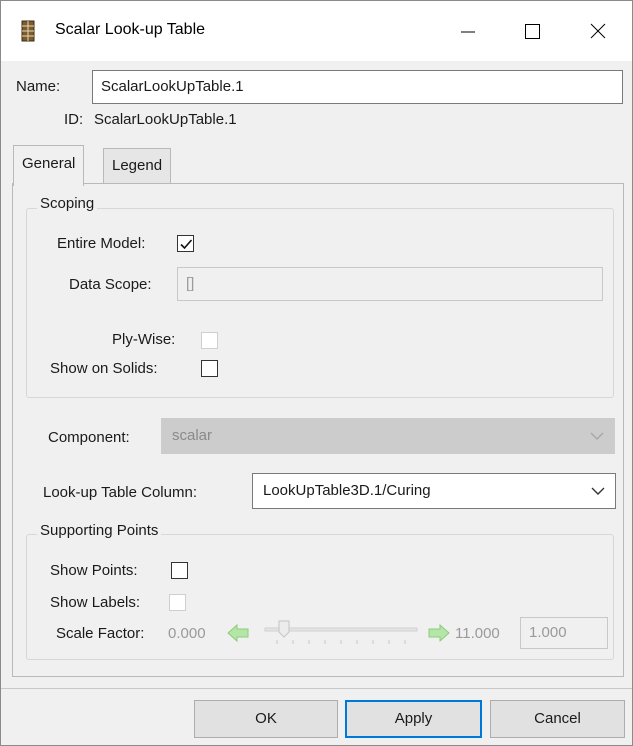 The image size is (633, 746). What do you see at coordinates (187, 633) in the screenshot?
I see `scale-factor-min: 0.000` at bounding box center [187, 633].